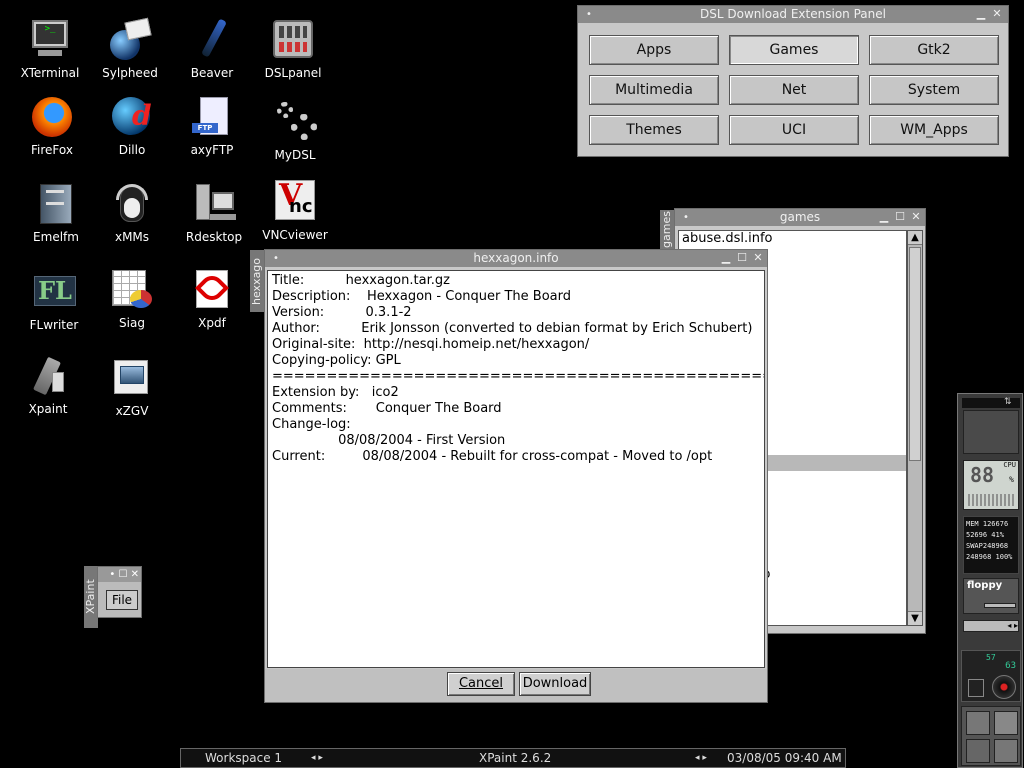 The image size is (1024, 768). Describe the element at coordinates (132, 150) in the screenshot. I see `desktop-icon-label: Dillo` at that location.